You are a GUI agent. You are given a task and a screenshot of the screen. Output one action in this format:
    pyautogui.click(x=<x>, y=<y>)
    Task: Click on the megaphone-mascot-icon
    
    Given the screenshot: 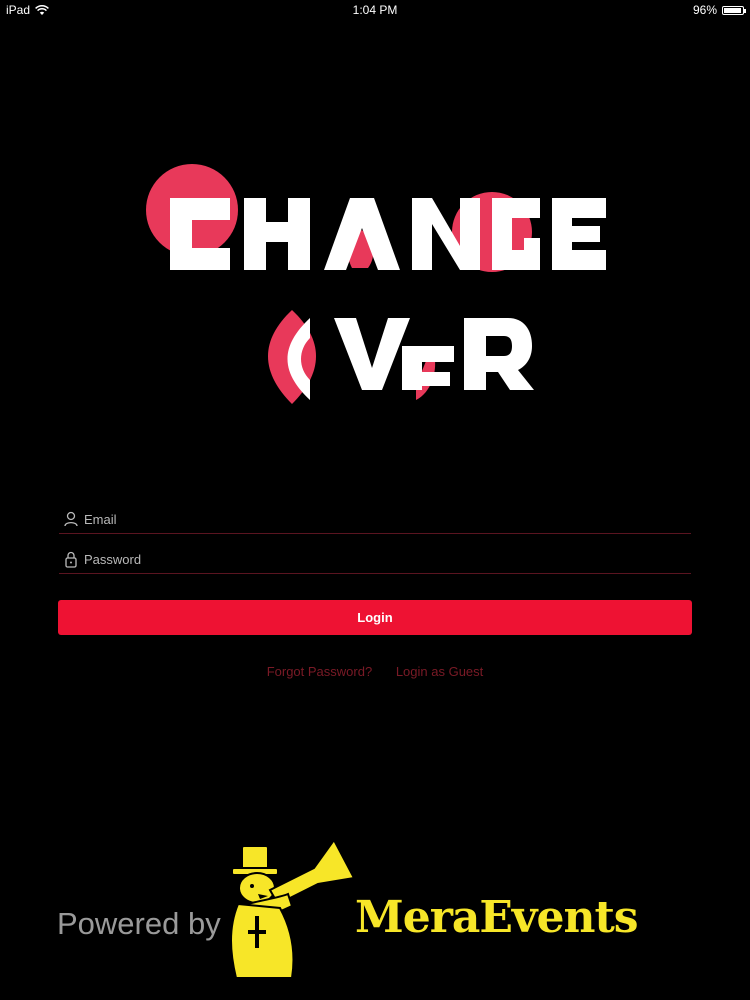 What is the action you would take?
    pyautogui.click(x=293, y=908)
    